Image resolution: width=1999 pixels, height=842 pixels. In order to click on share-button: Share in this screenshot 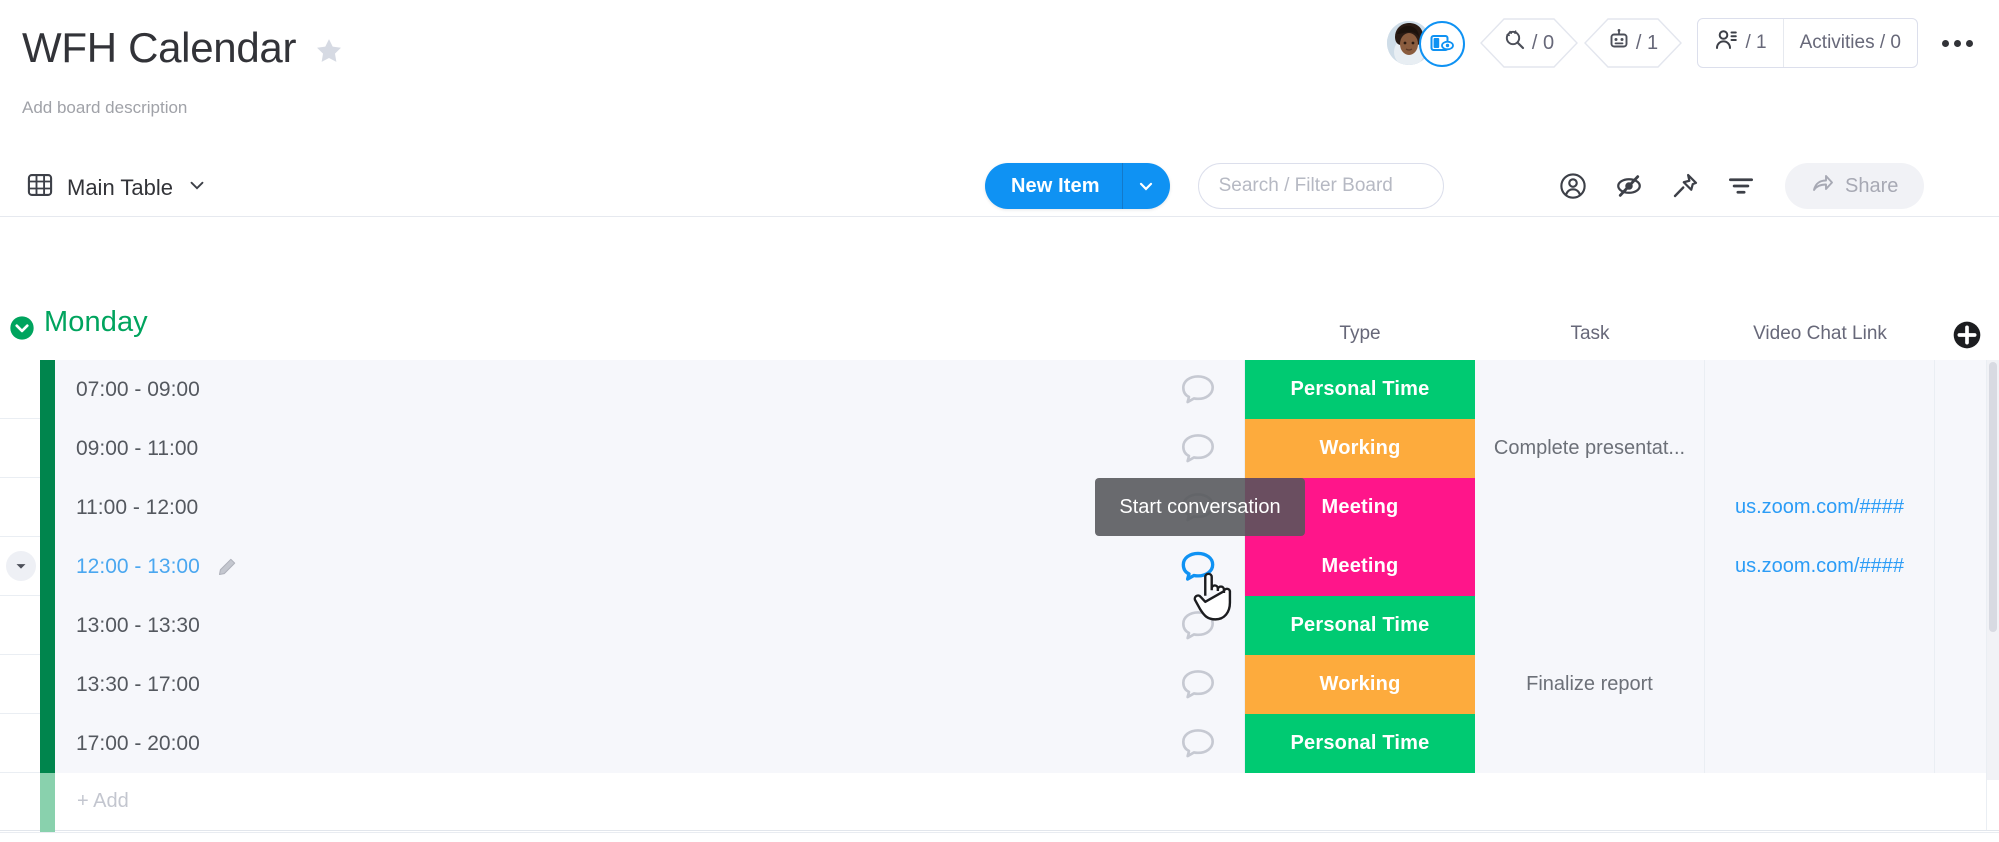, I will do `click(1855, 186)`.